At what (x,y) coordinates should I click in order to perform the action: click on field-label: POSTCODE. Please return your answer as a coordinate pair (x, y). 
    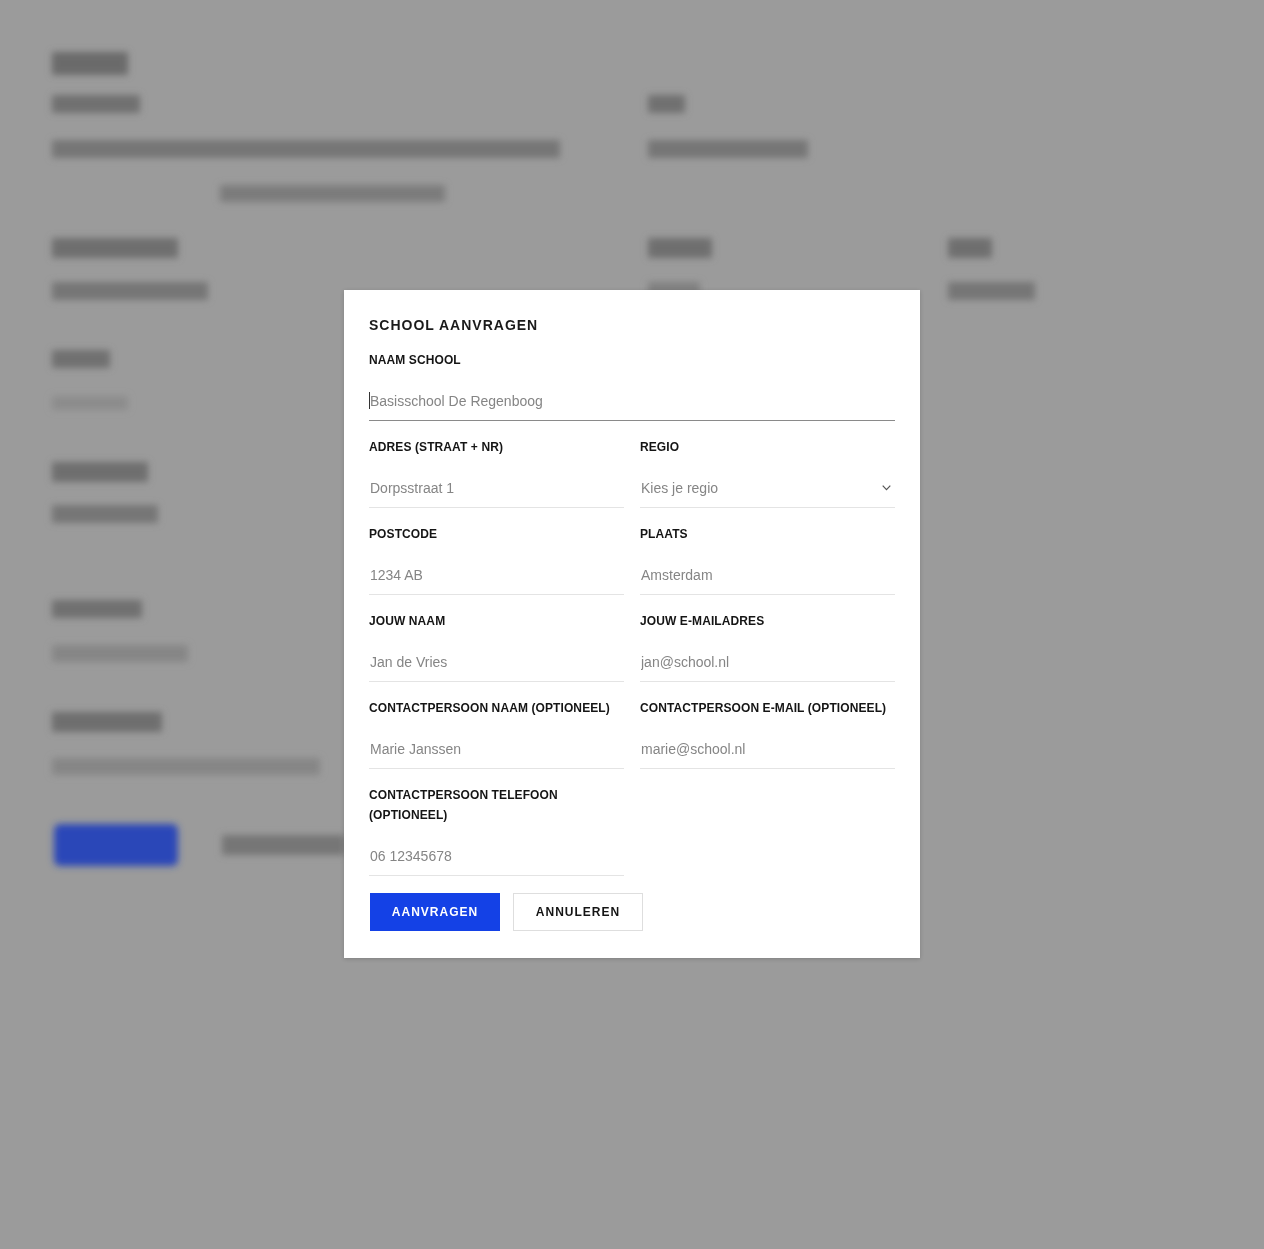
    Looking at the image, I should click on (404, 534).